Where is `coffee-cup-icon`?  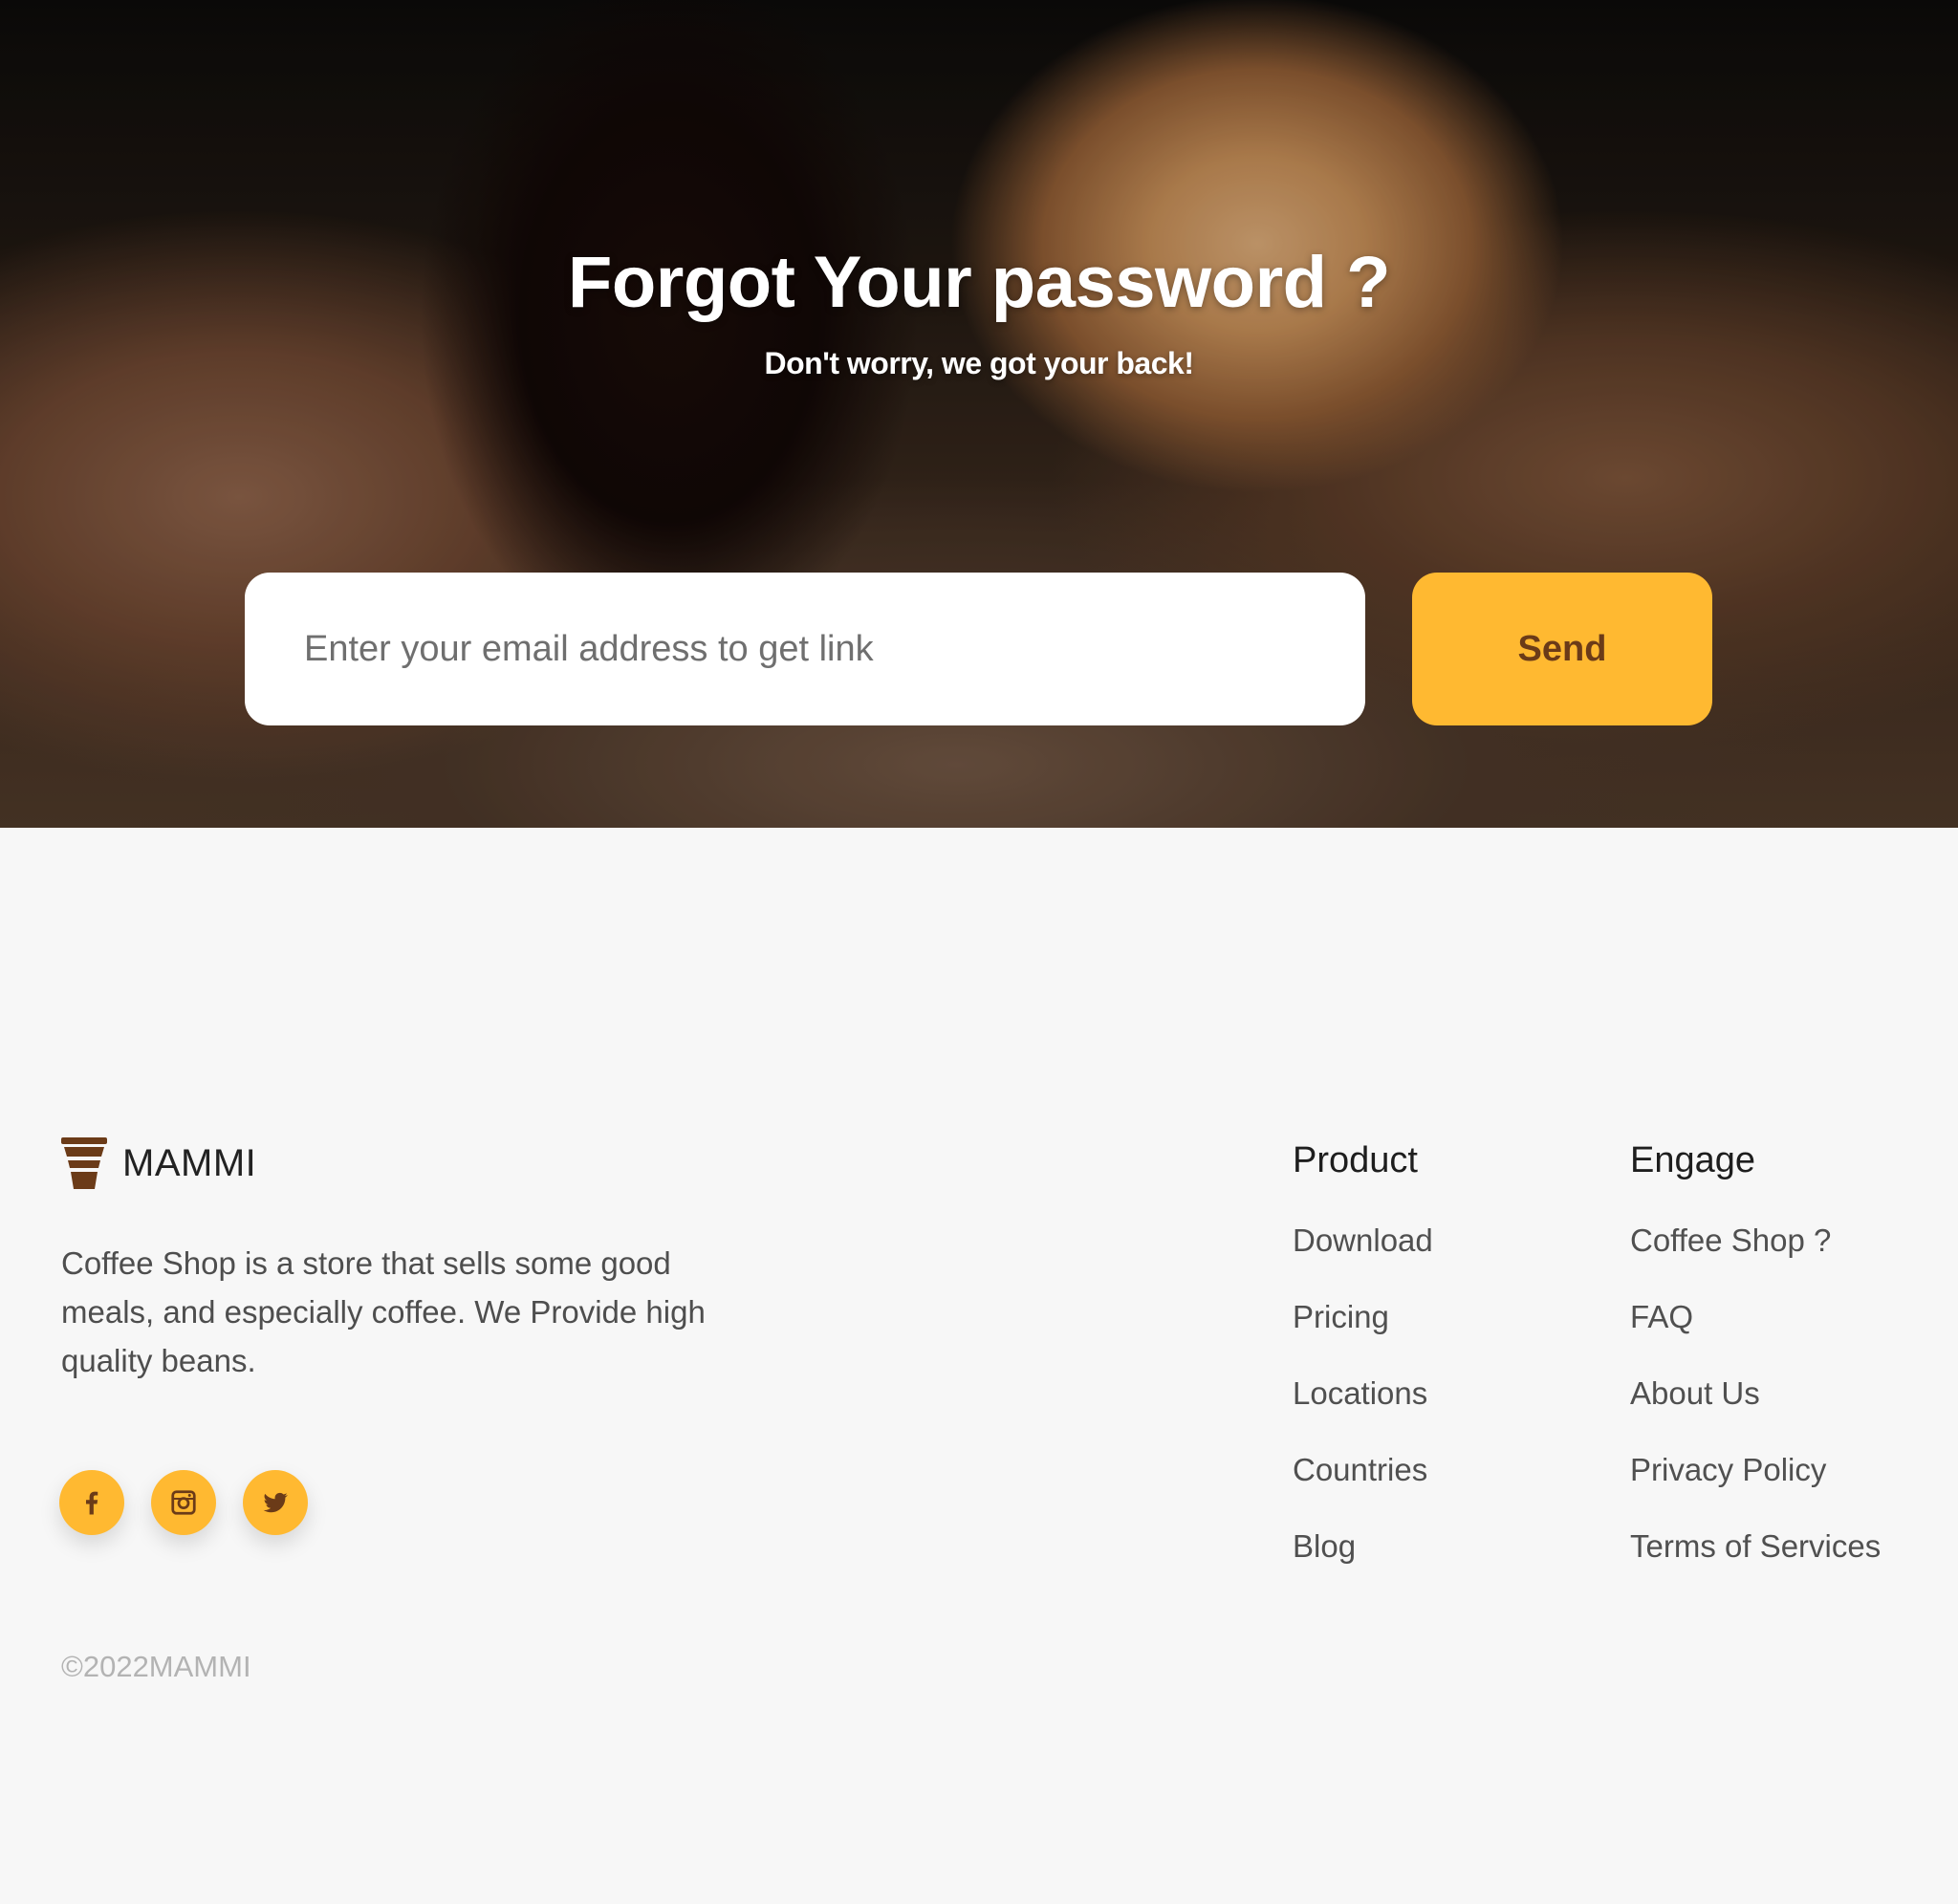 coffee-cup-icon is located at coordinates (84, 1163).